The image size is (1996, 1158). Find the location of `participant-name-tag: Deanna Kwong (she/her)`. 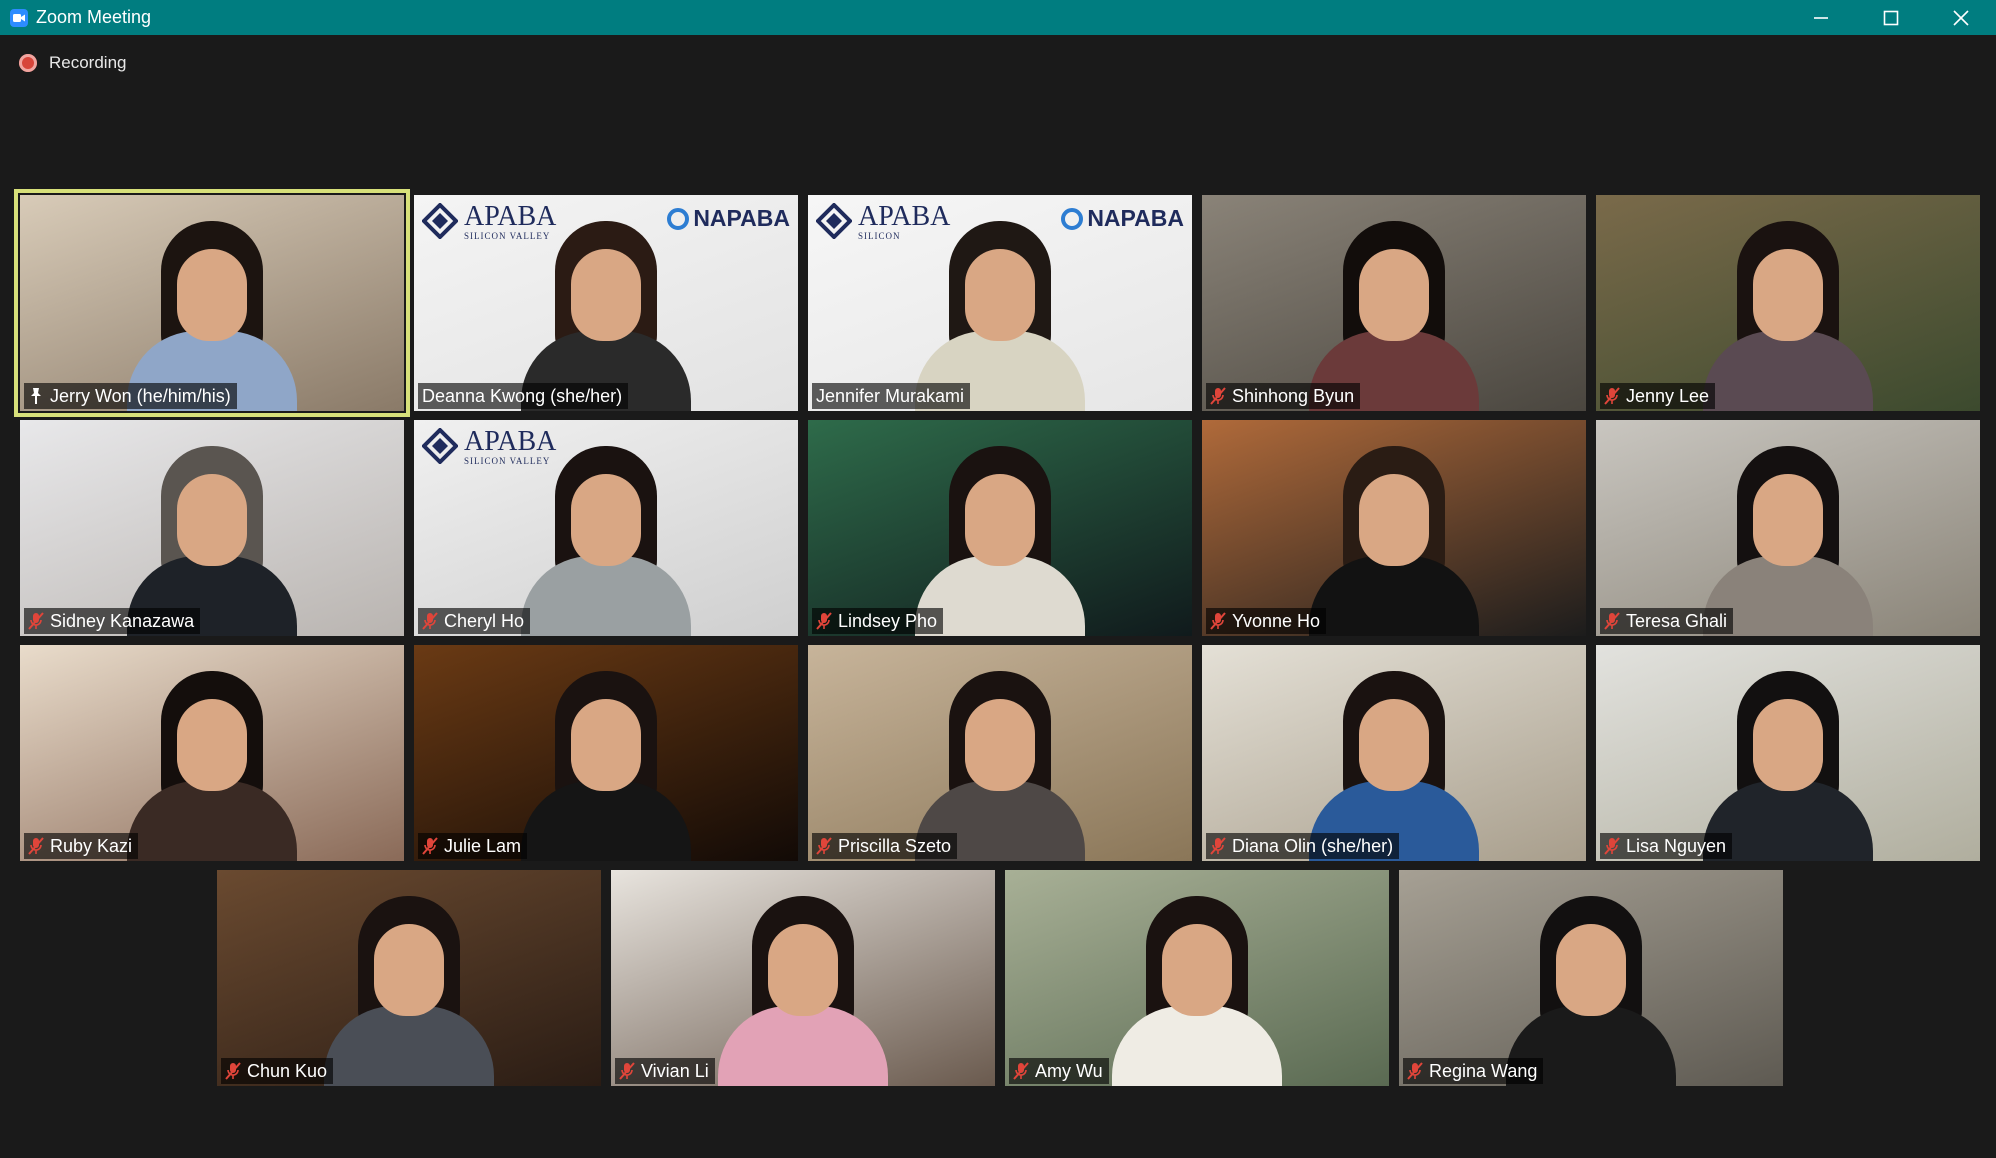

participant-name-tag: Deanna Kwong (she/her) is located at coordinates (523, 396).